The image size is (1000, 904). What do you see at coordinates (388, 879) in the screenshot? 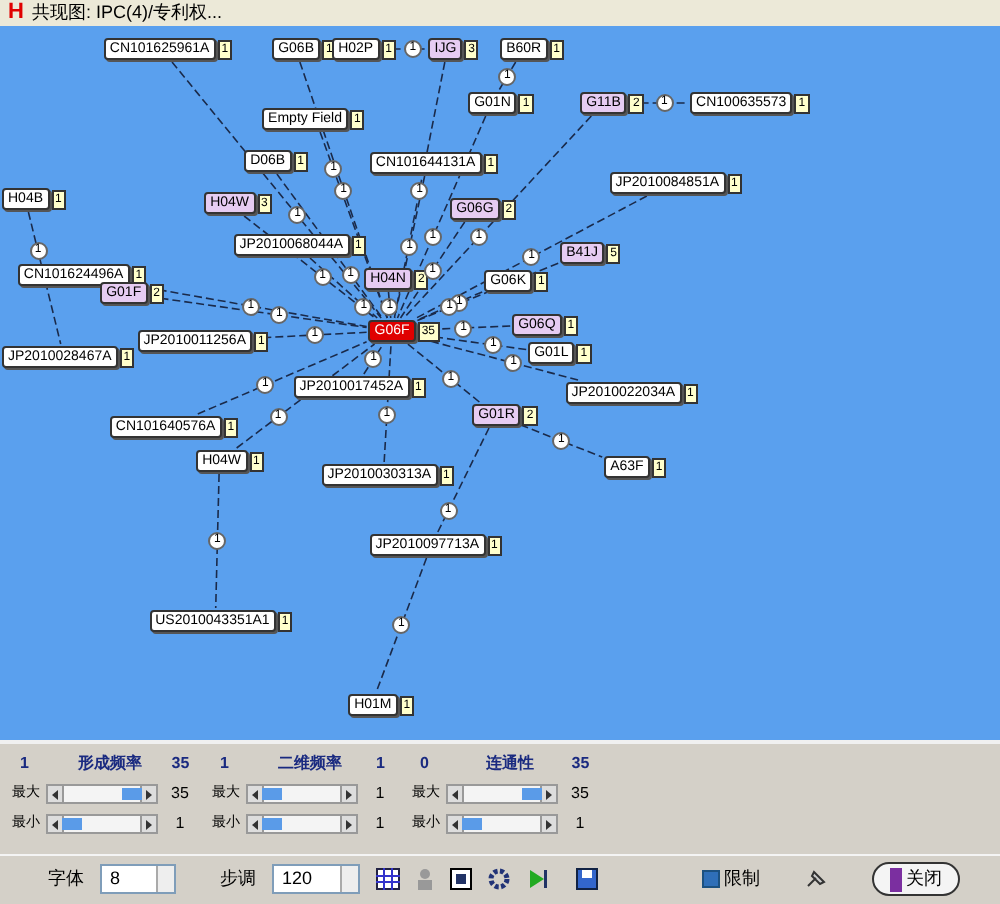
I see `grid-icon` at bounding box center [388, 879].